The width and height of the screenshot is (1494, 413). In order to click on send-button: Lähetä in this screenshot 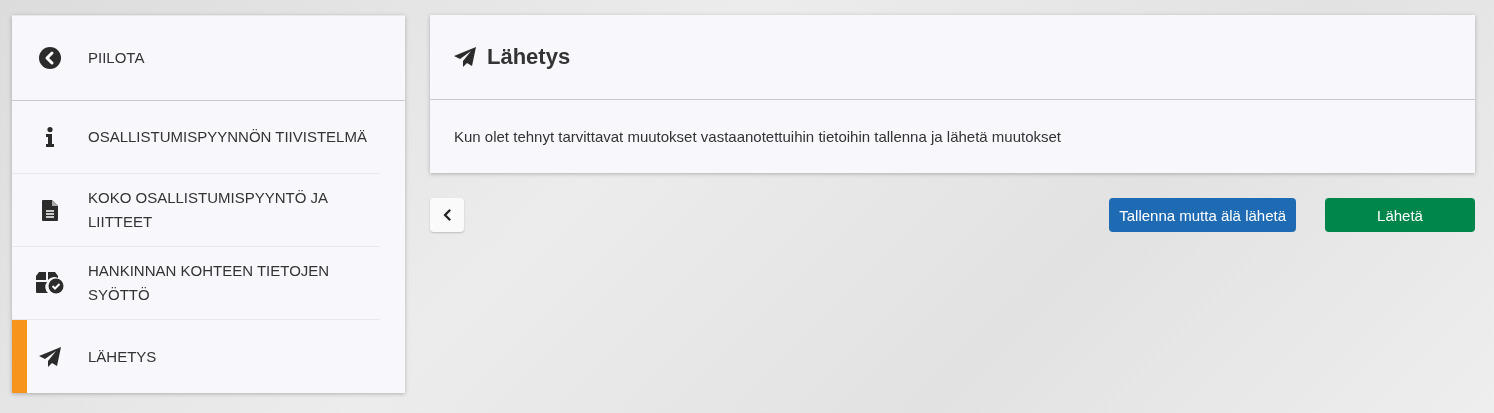, I will do `click(1400, 215)`.